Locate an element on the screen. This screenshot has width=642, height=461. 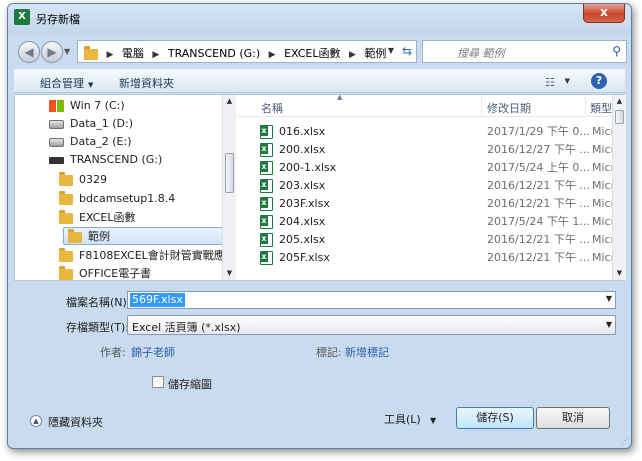
view-dropdown-icon: ▼ is located at coordinates (567, 81).